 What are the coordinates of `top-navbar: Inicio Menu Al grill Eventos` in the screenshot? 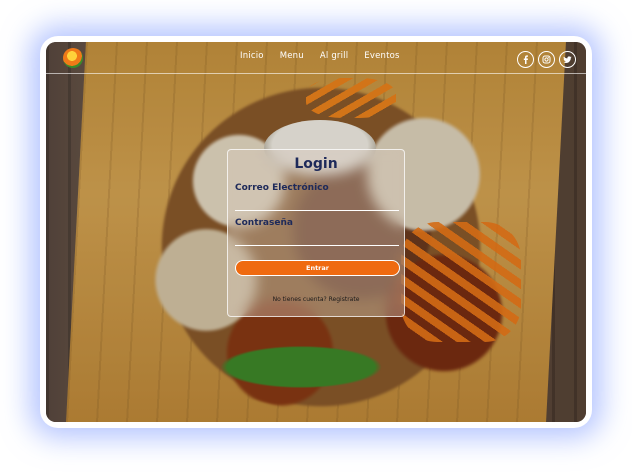 It's located at (316, 58).